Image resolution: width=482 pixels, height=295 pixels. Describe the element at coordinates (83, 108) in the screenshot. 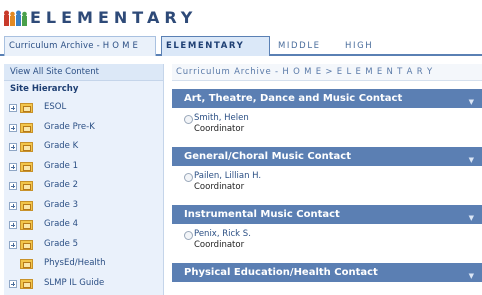

I see `nav-item-esol: ESOL` at that location.